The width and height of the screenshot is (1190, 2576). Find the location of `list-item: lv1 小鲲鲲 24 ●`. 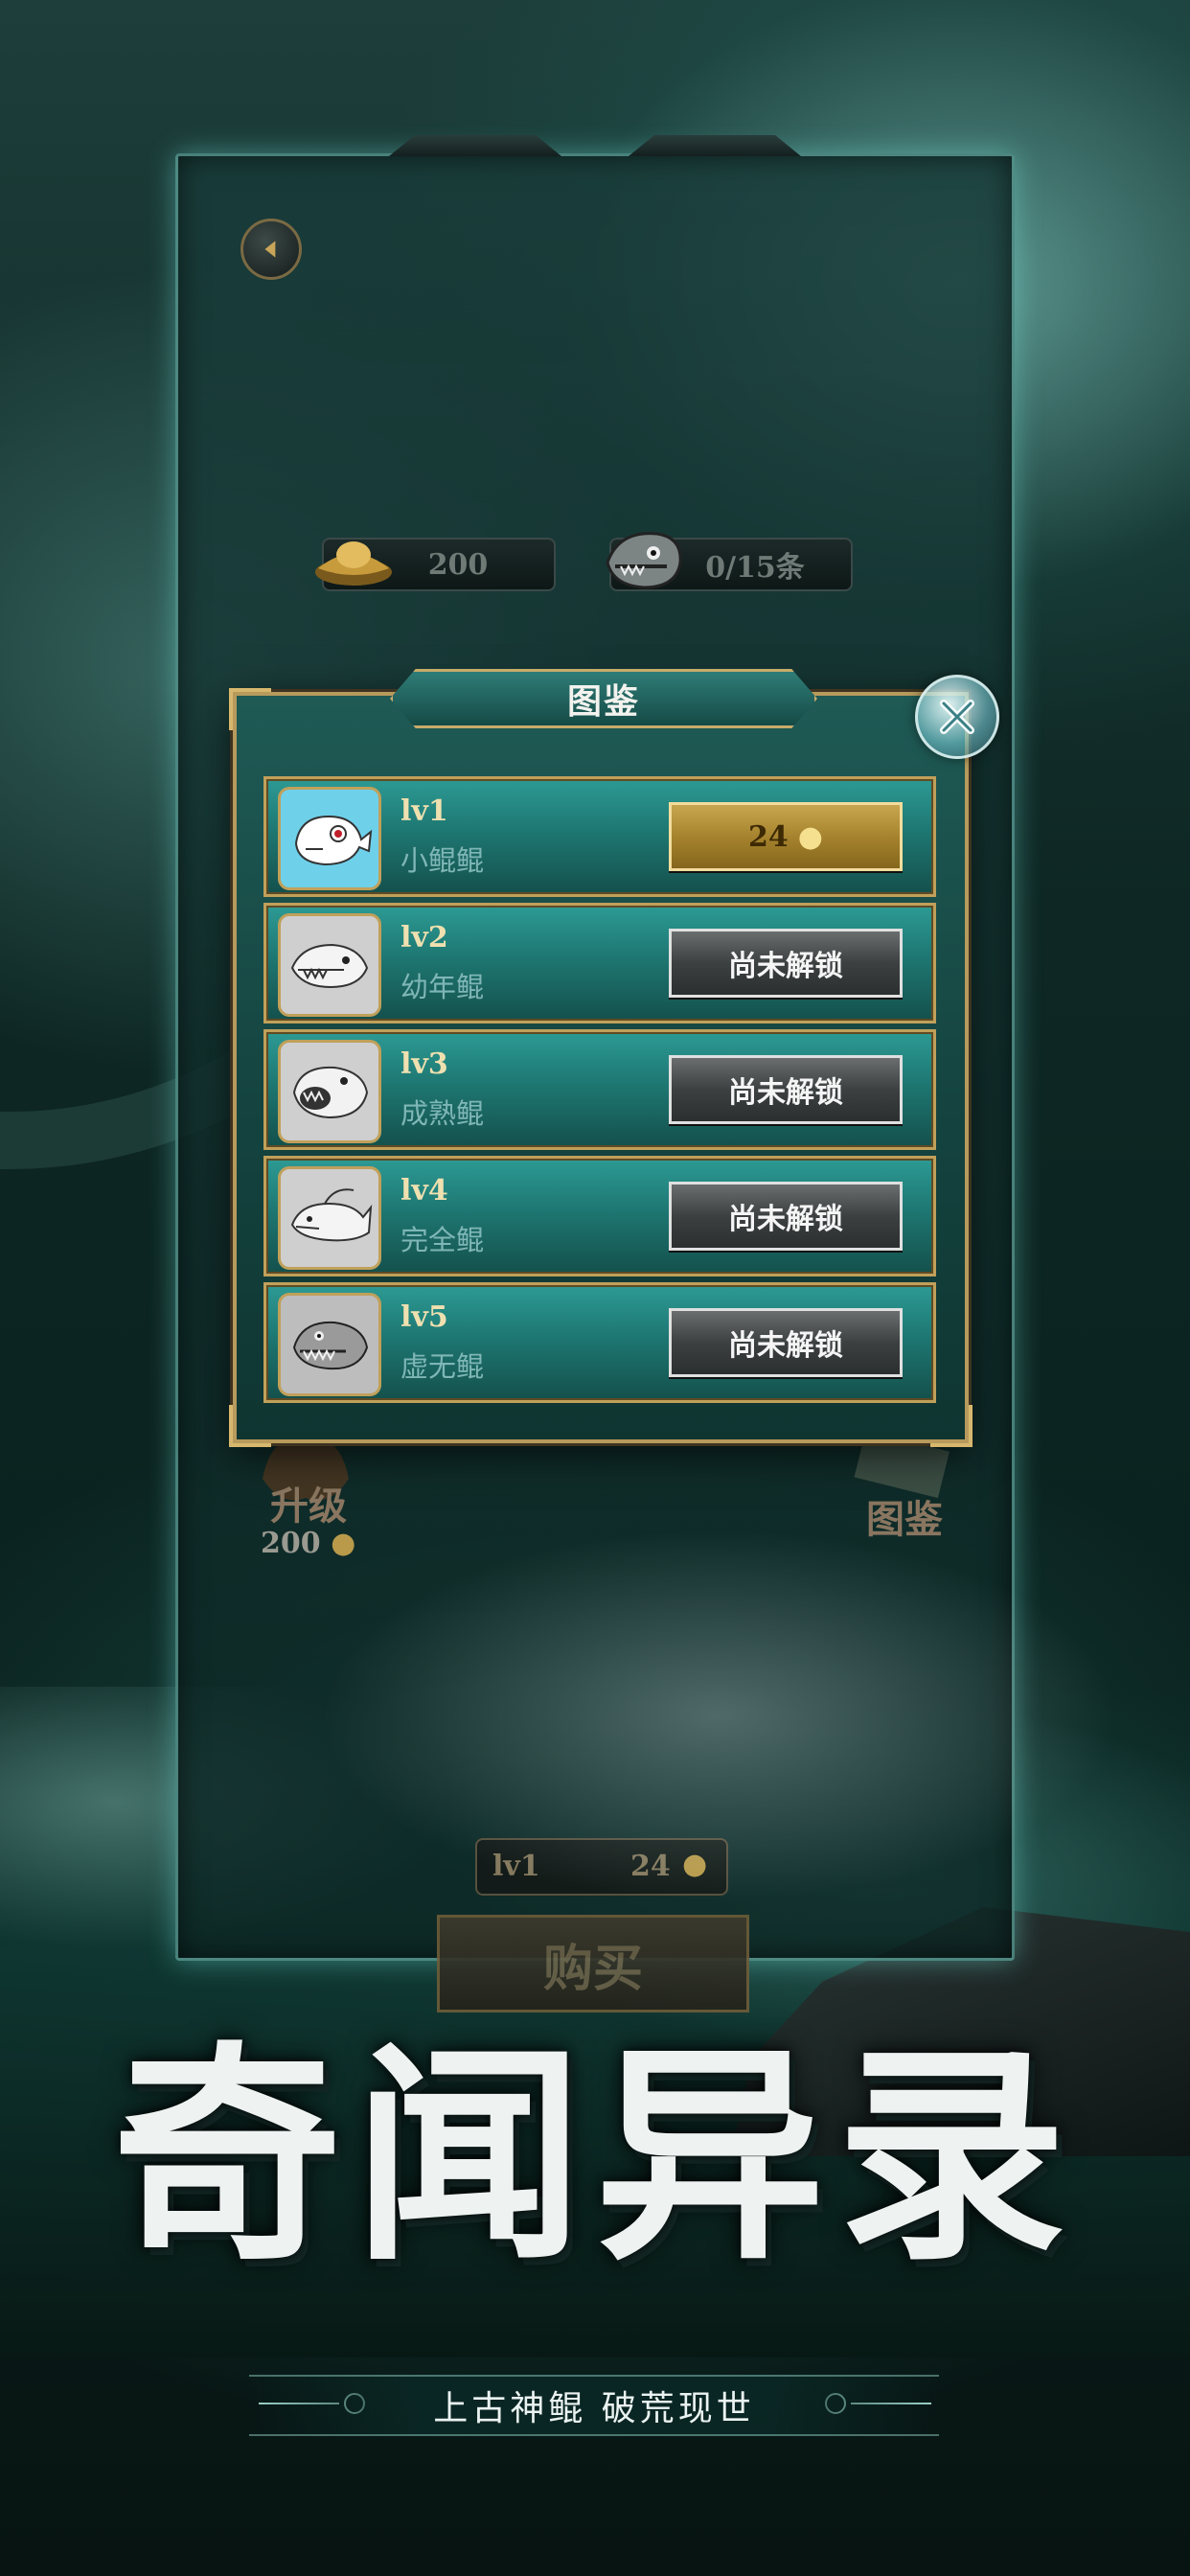

list-item: lv1 小鲲鲲 24 ● is located at coordinates (600, 836).